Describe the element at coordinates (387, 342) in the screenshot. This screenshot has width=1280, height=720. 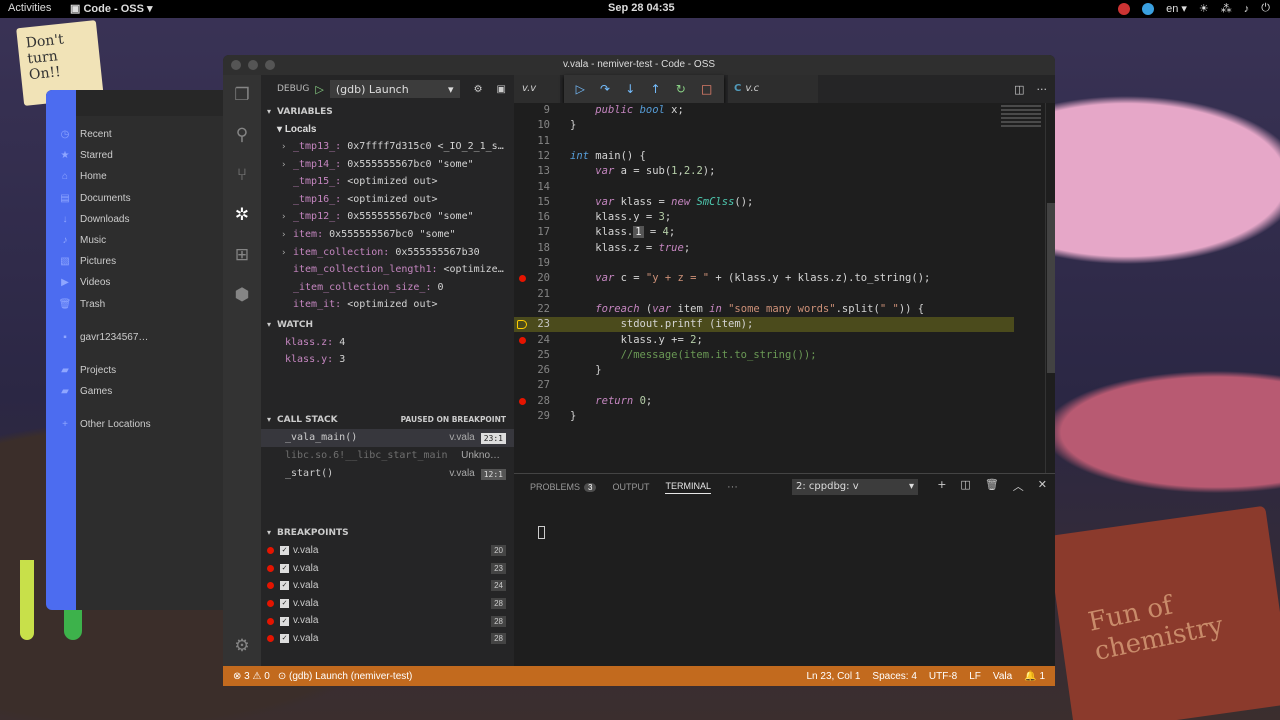
I see `watch-expression: klass.z: 4` at that location.